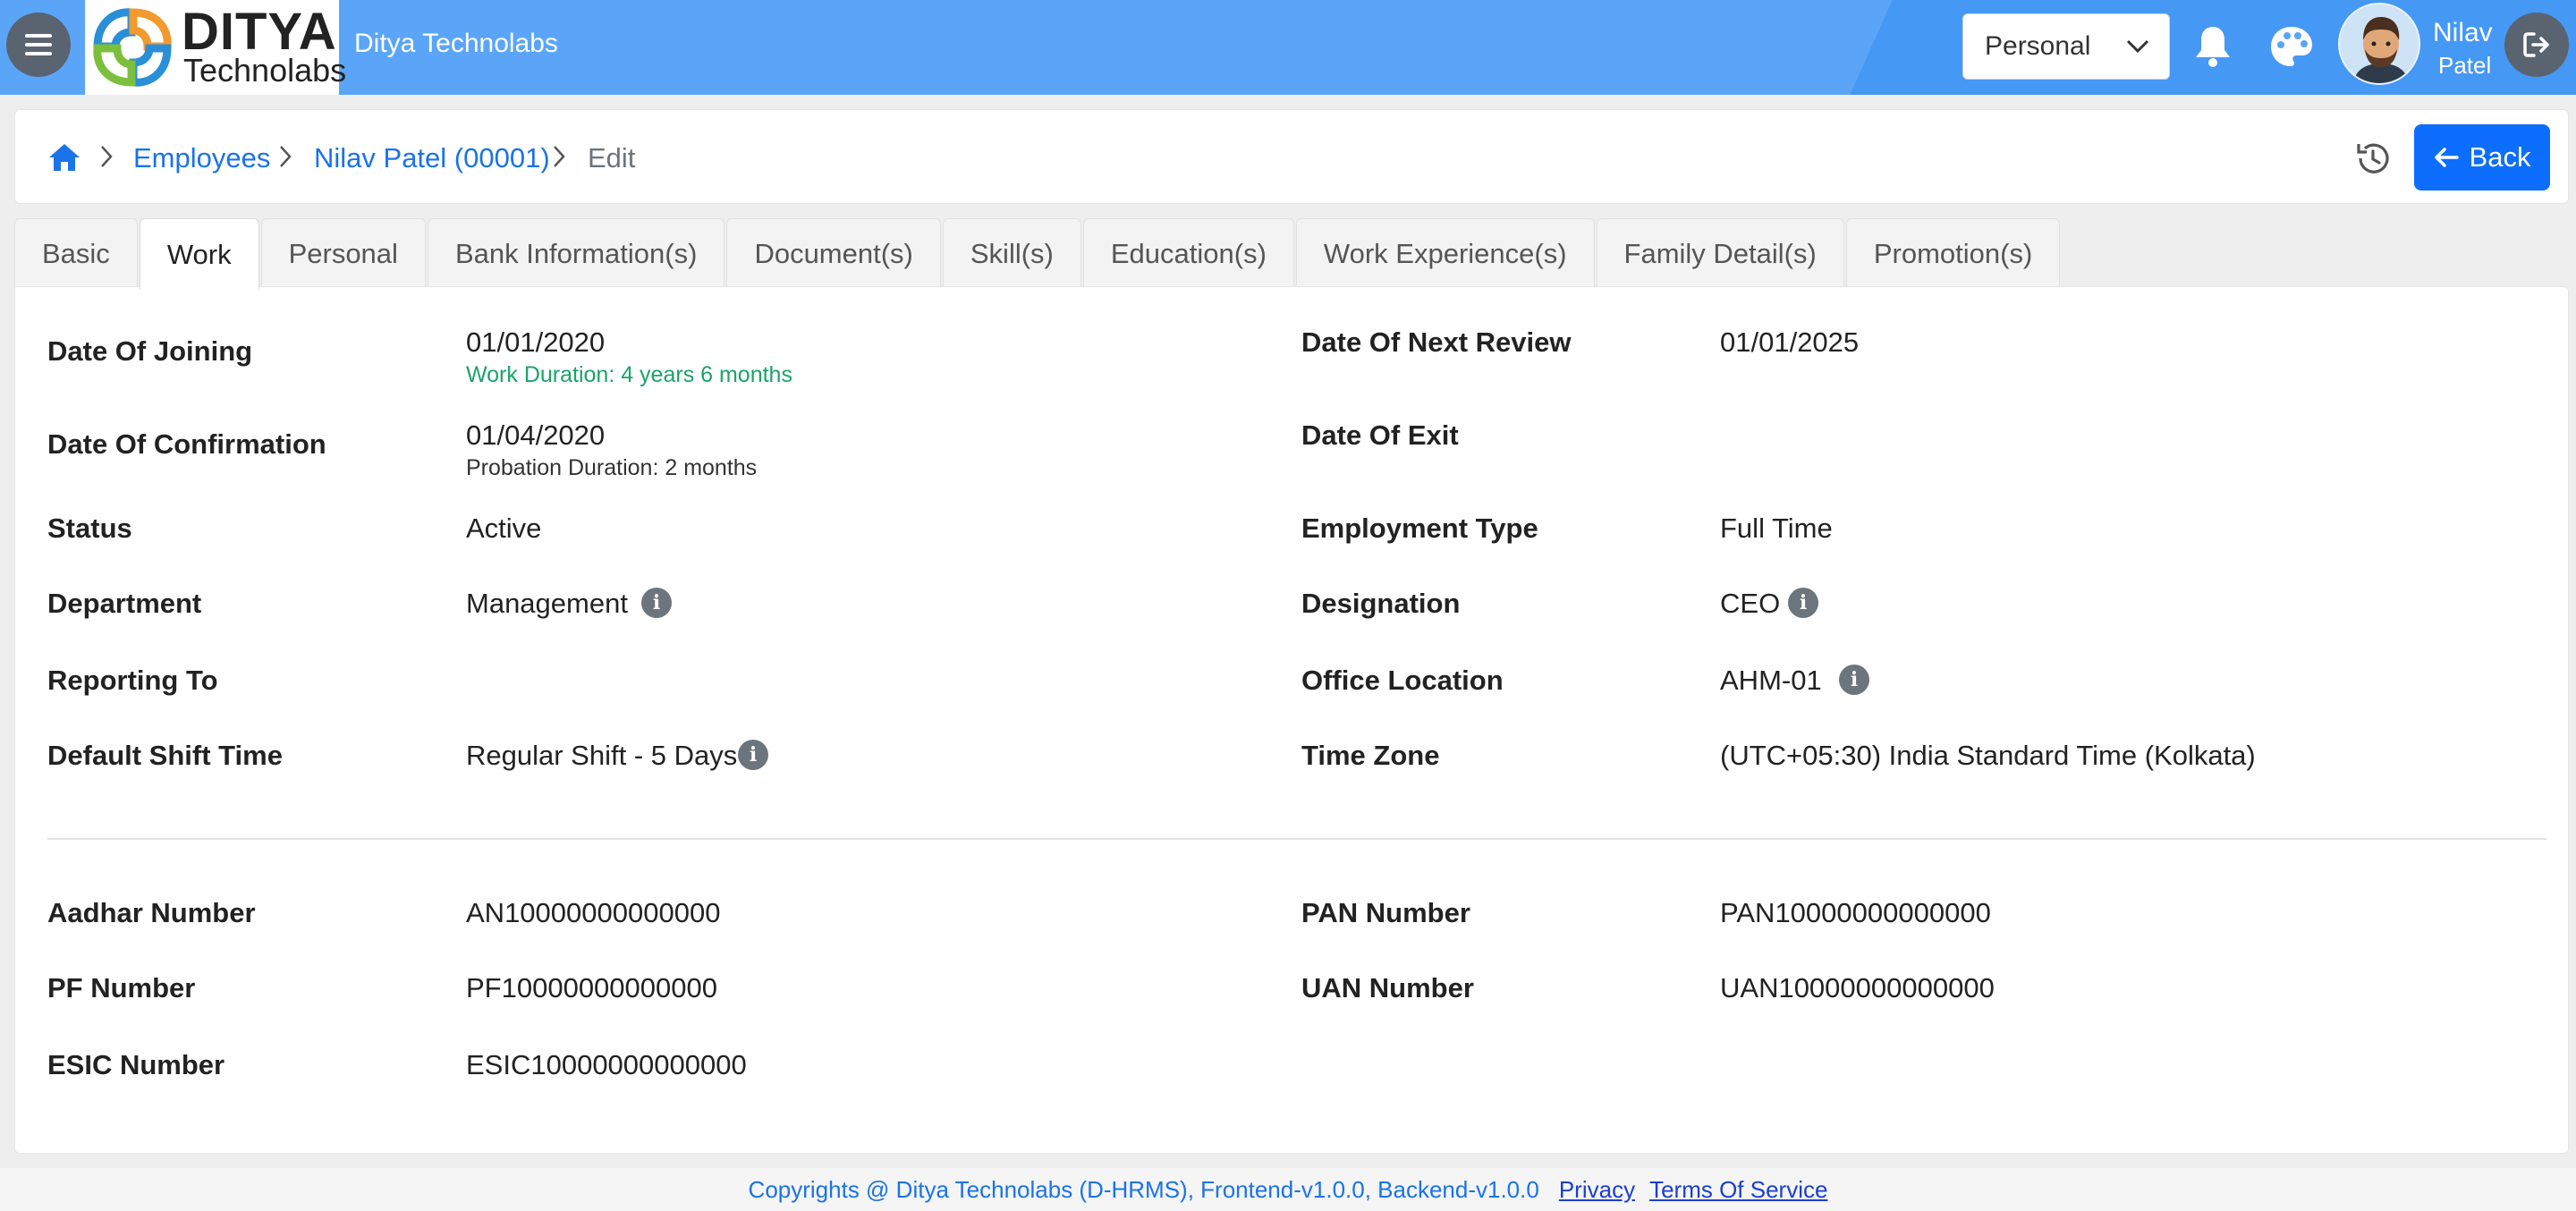 This screenshot has width=2576, height=1211. I want to click on profile-mode-value: Personal, so click(2038, 46).